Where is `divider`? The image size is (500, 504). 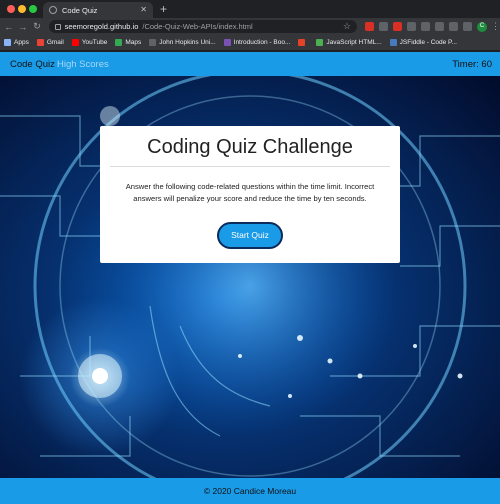 divider is located at coordinates (250, 166).